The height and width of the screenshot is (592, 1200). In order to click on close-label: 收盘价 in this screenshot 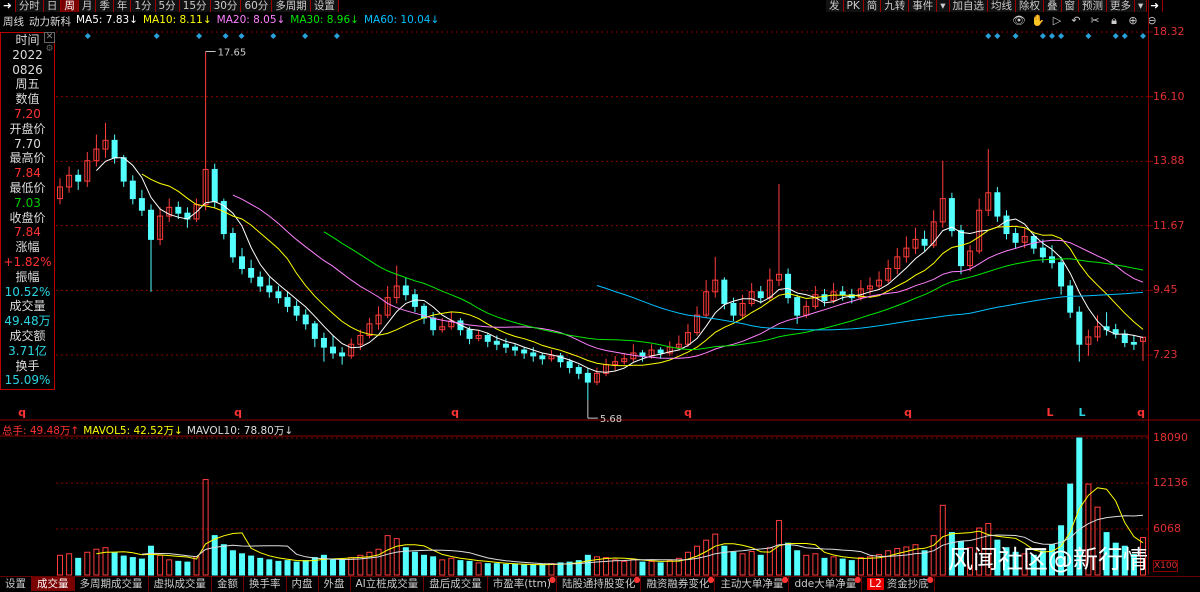, I will do `click(27, 217)`.